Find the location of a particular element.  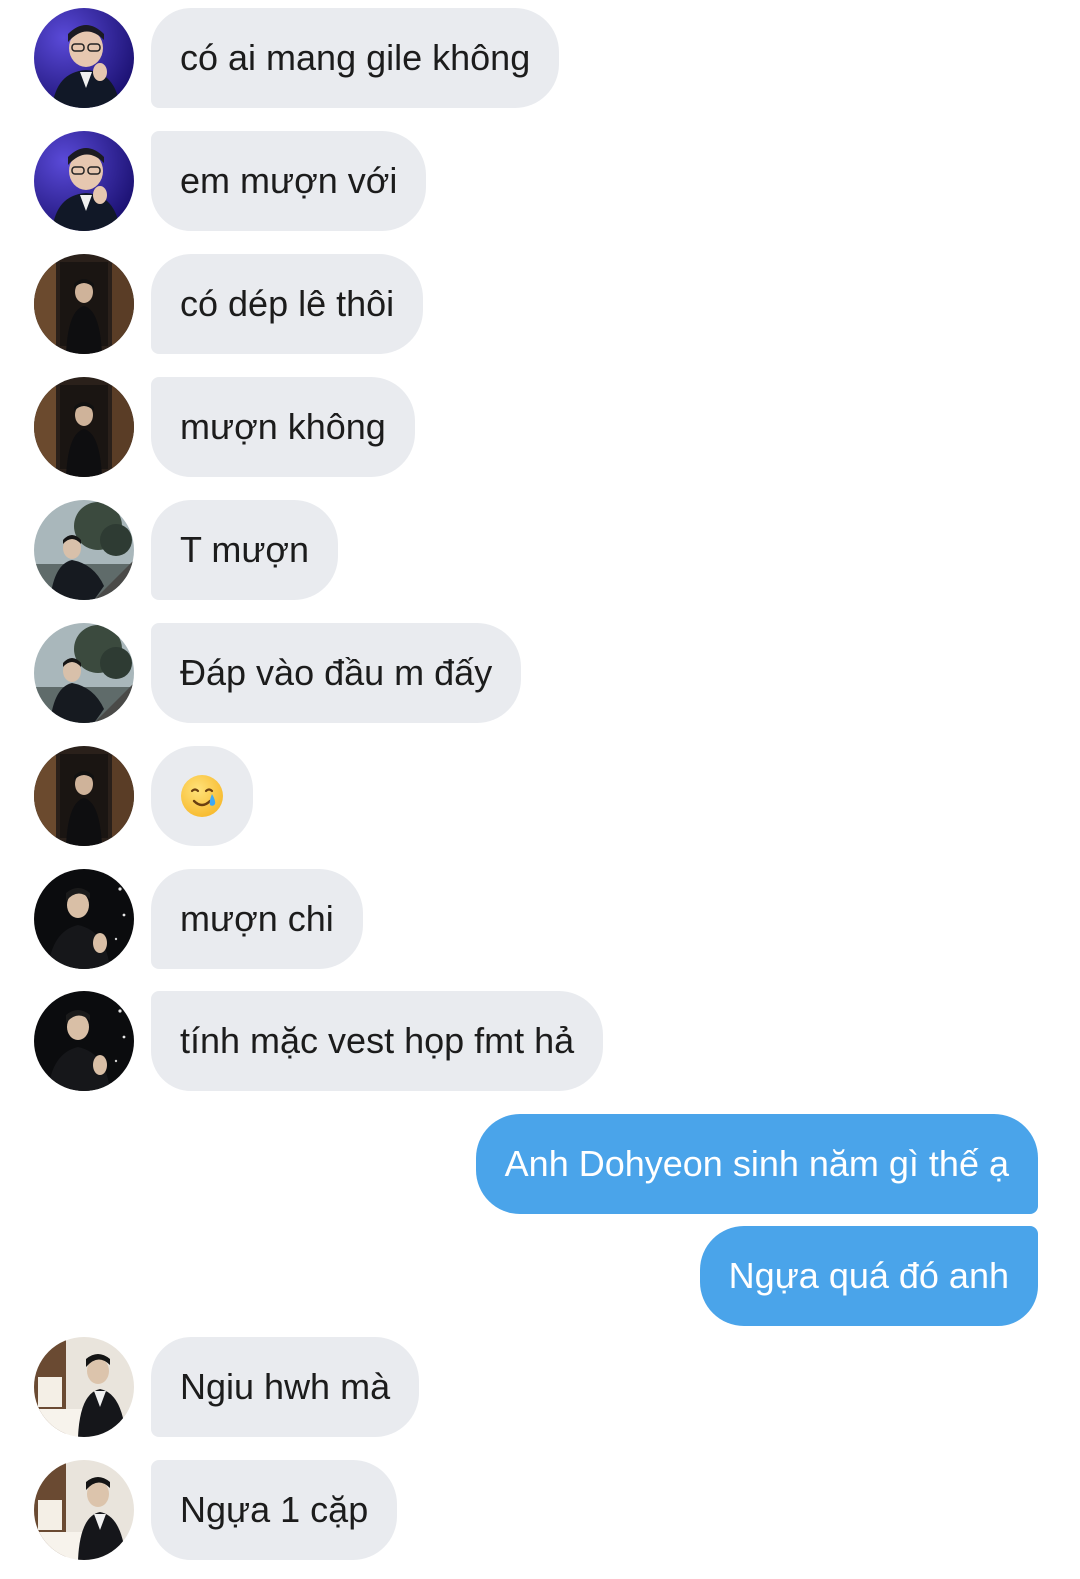

message-text: mượn không is located at coordinates (283, 426).